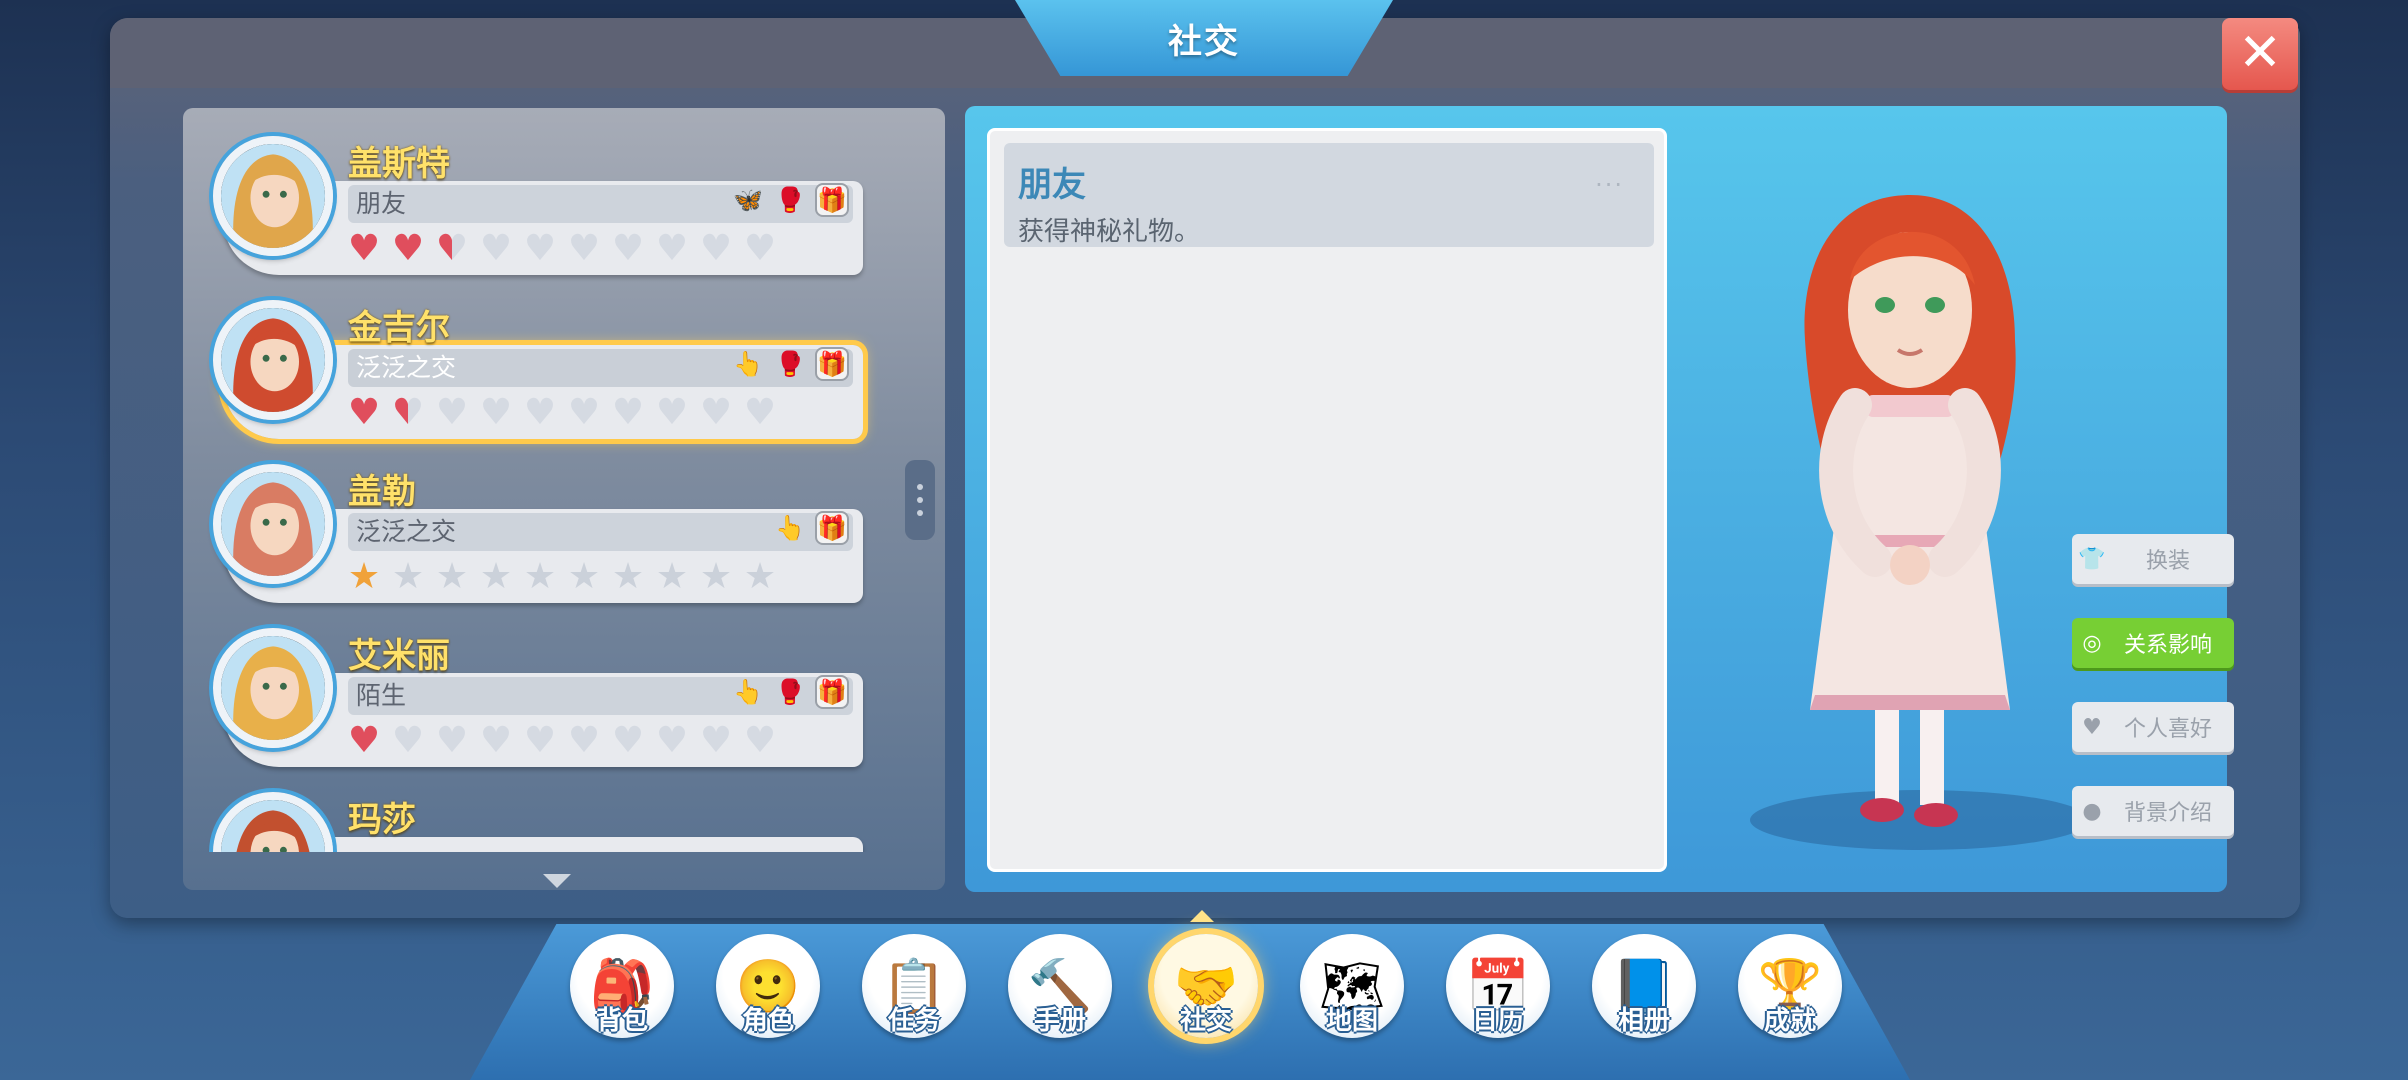 Image resolution: width=2408 pixels, height=1080 pixels. Describe the element at coordinates (538, 212) in the screenshot. I see `npc-card: 朋友 🦋 🥊 🎁 ♥ ♥ ♥ ♥ ♥ ♥ ♥ ♥ ♥ ♥ 盖斯特` at that location.